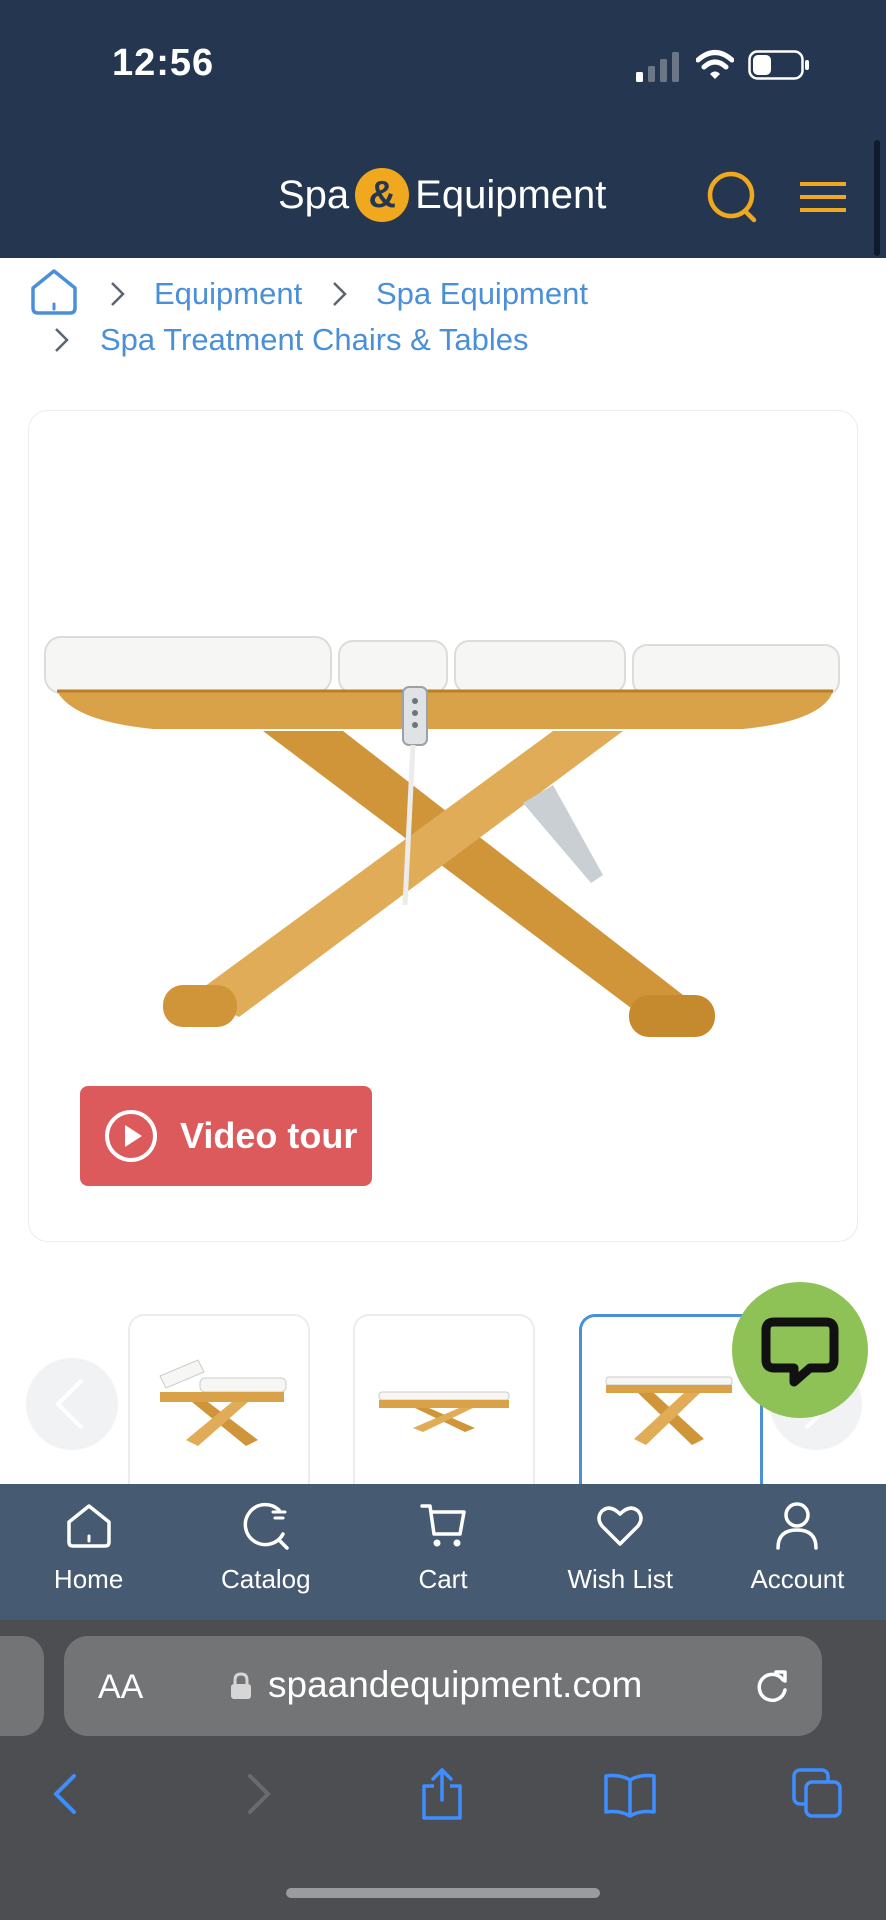 This screenshot has height=1920, width=886. I want to click on cart-icon, so click(443, 1525).